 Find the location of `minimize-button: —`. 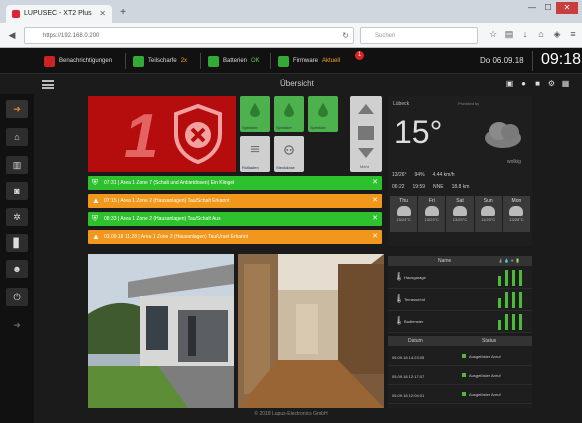

minimize-button: — is located at coordinates (532, 8).